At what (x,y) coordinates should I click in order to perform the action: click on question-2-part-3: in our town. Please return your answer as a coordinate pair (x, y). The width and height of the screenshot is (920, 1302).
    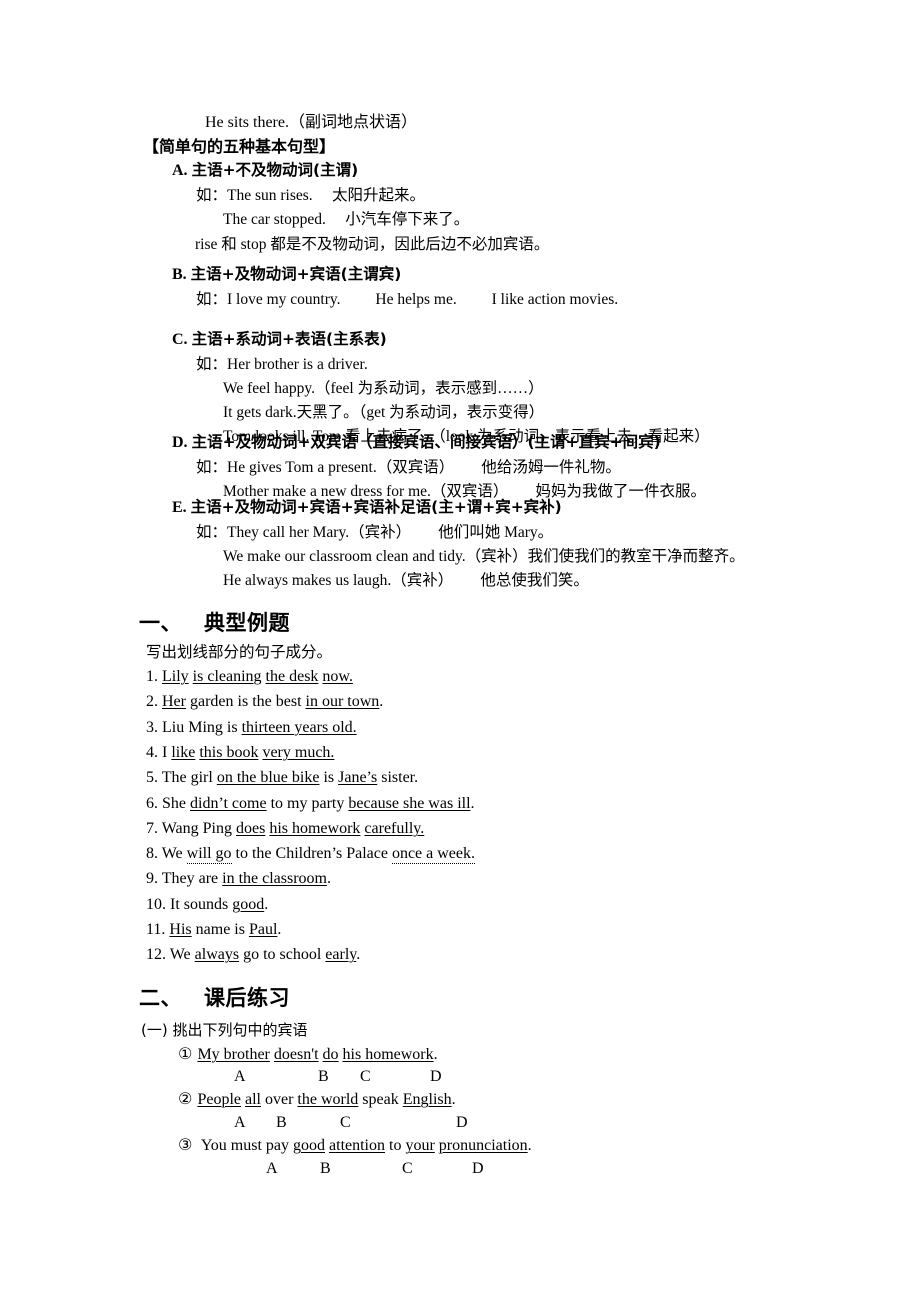
    Looking at the image, I should click on (342, 702).